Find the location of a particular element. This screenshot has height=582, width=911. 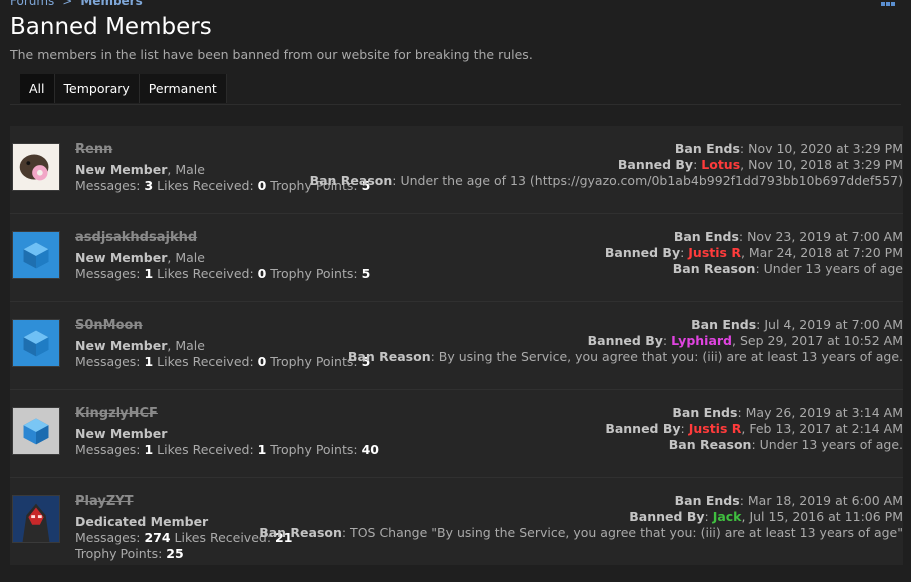

trophy-count: 40 is located at coordinates (370, 449).